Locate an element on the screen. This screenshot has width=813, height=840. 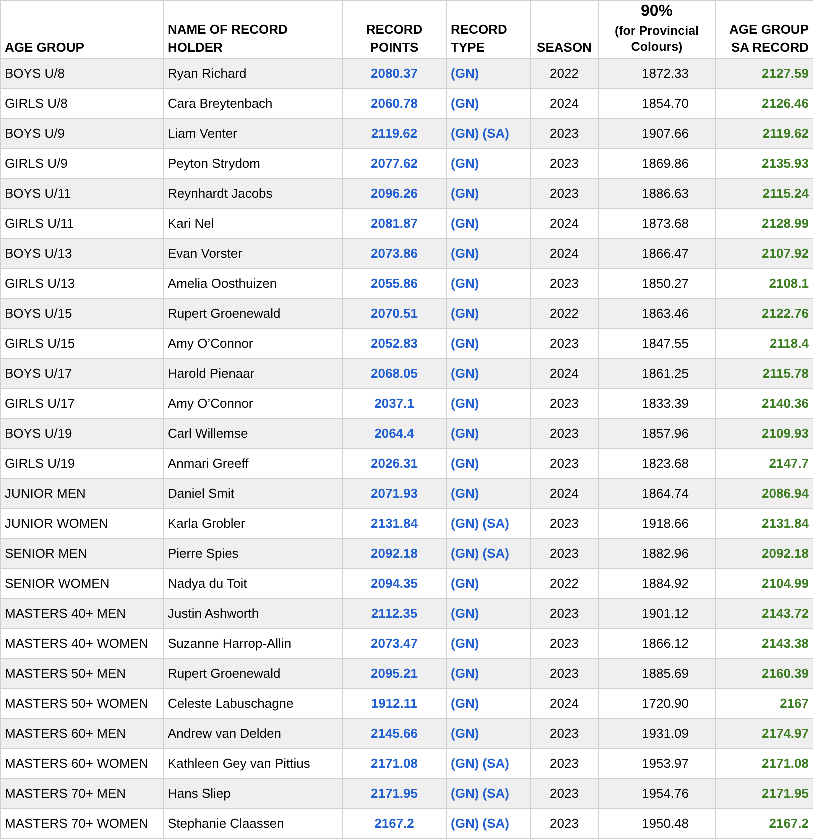
table-cell: MASTERS 70+ MEN is located at coordinates (82, 793).